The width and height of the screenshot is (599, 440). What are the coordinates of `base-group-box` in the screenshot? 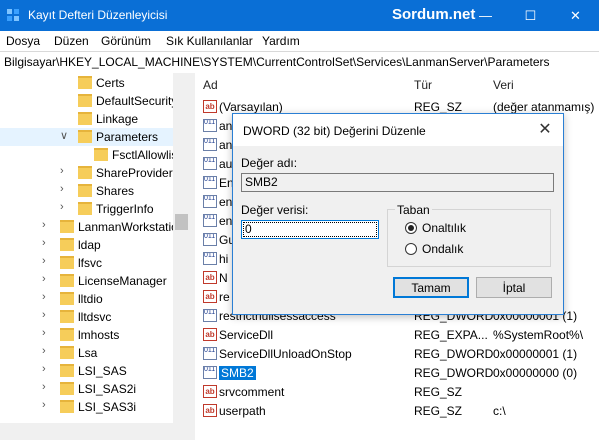 It's located at (469, 238).